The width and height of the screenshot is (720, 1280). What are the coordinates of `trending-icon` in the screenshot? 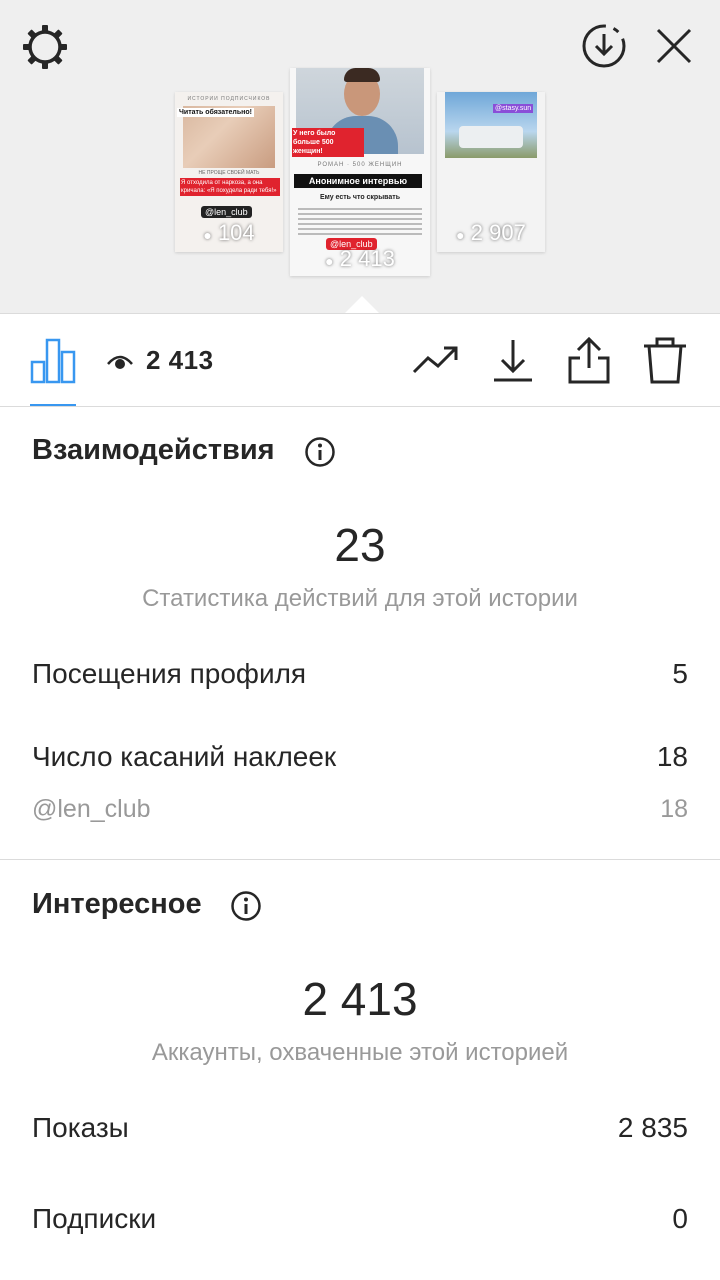 It's located at (435, 361).